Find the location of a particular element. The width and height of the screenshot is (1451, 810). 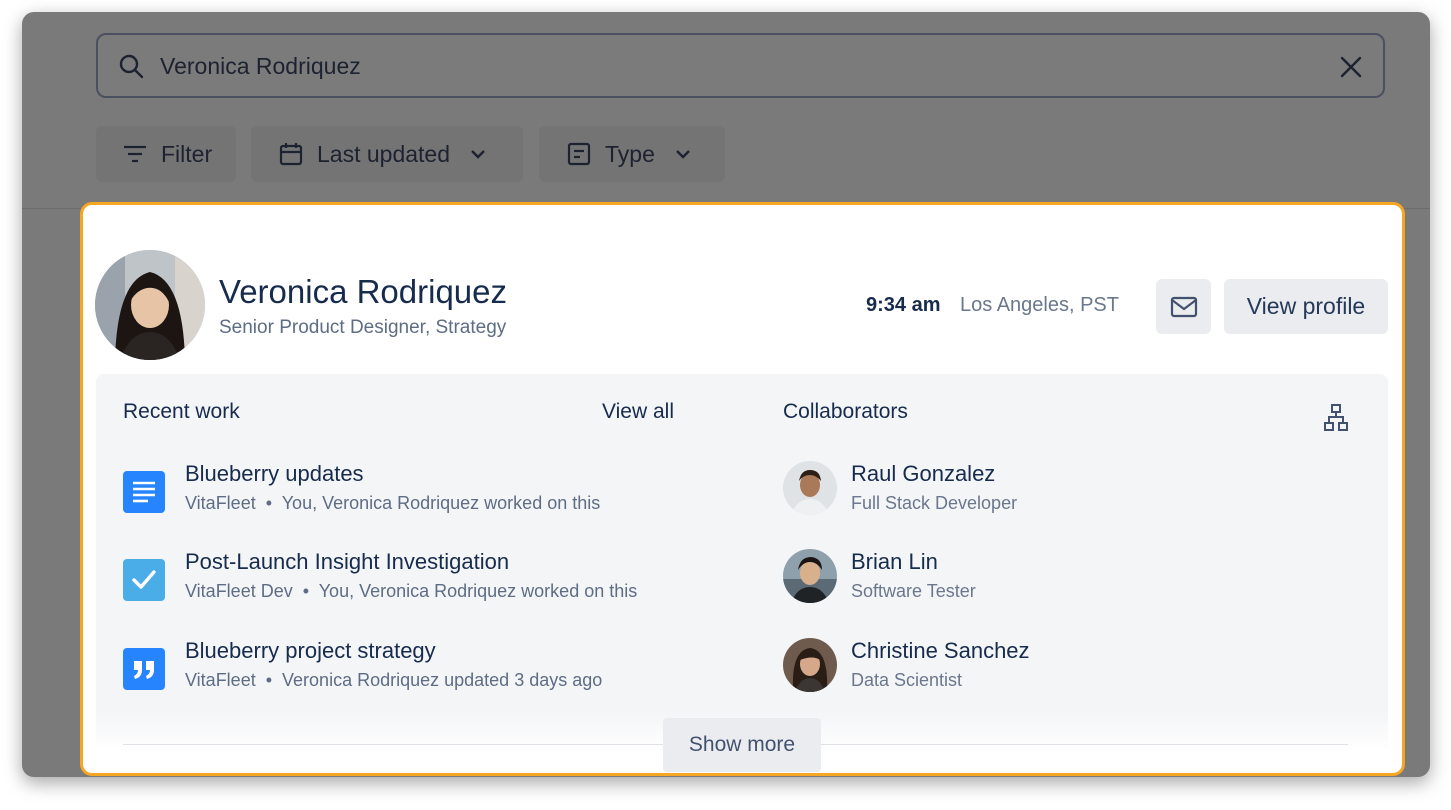

view-all-link: View all is located at coordinates (638, 412).